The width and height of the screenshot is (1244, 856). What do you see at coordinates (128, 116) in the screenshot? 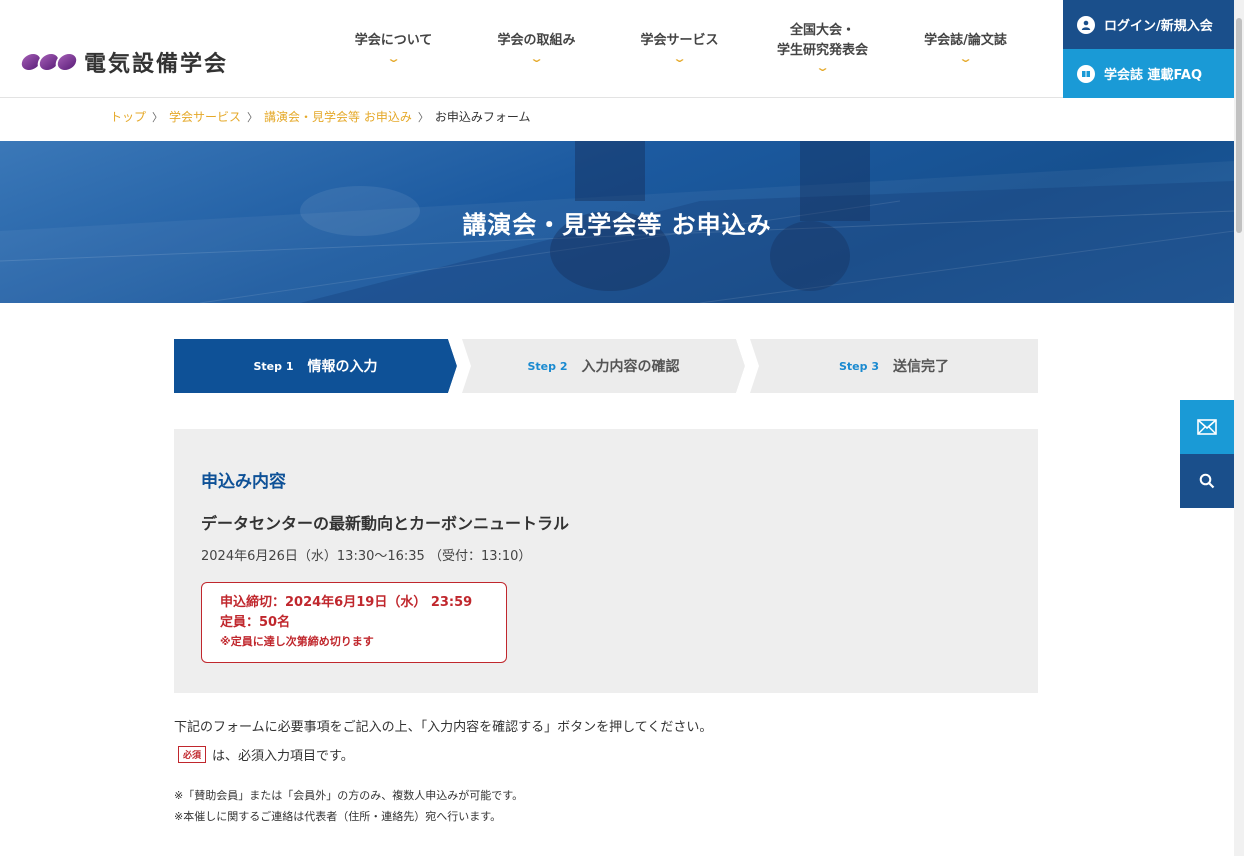
I see `breadcrumb-link-top: トップ` at bounding box center [128, 116].